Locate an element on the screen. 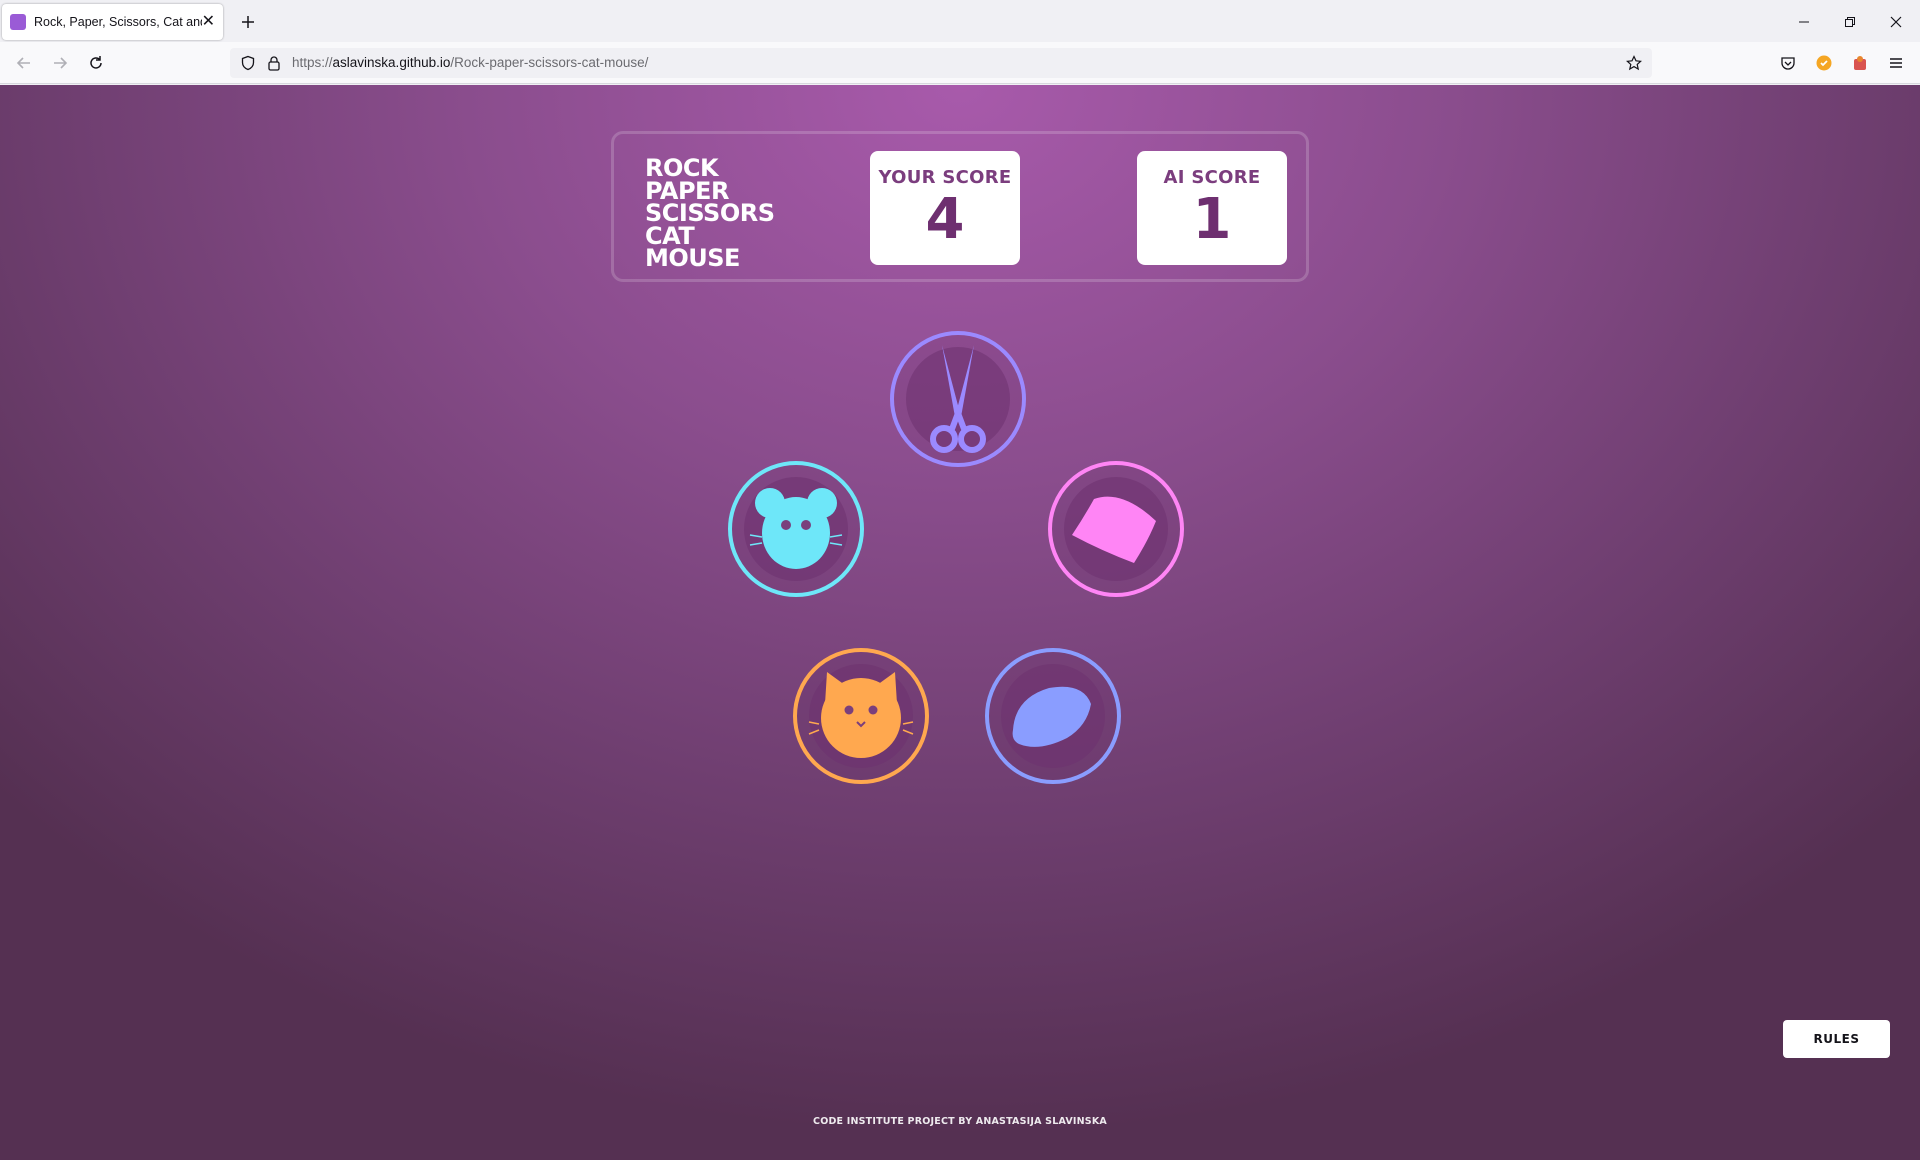 This screenshot has height=1160, width=1920. rock-icon is located at coordinates (1051, 716).